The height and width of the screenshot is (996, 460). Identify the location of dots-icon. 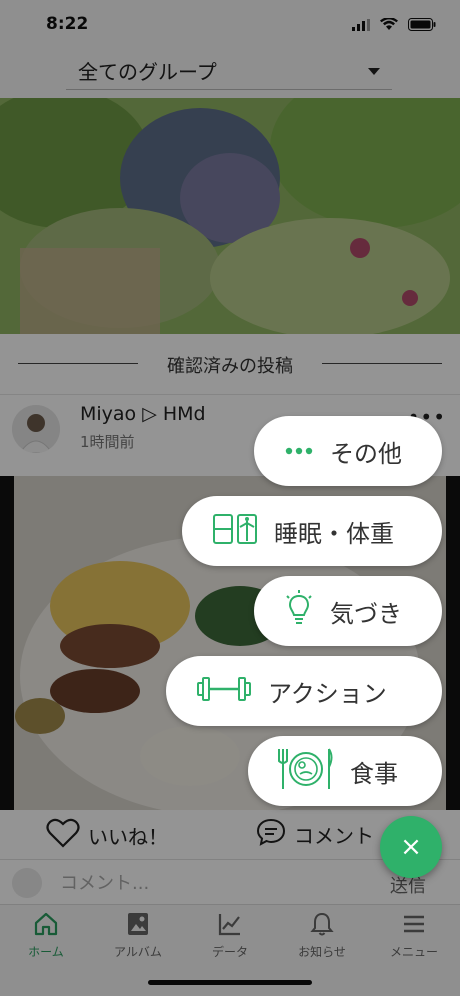
(299, 451).